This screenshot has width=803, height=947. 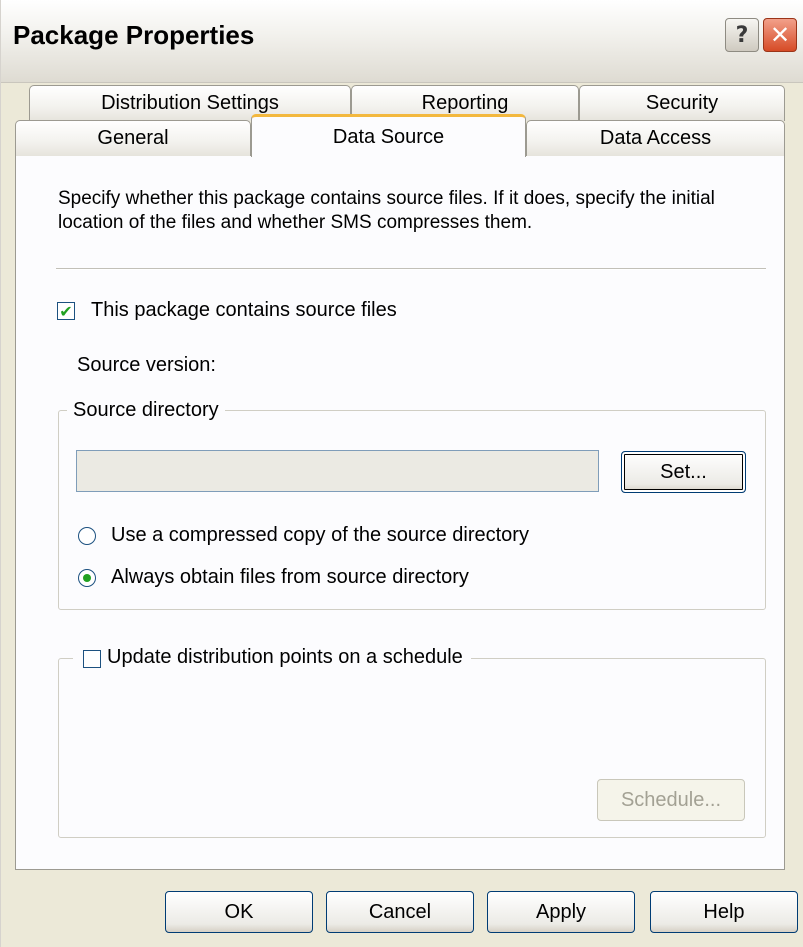 I want to click on question-mark-icon: ?, so click(x=742, y=35).